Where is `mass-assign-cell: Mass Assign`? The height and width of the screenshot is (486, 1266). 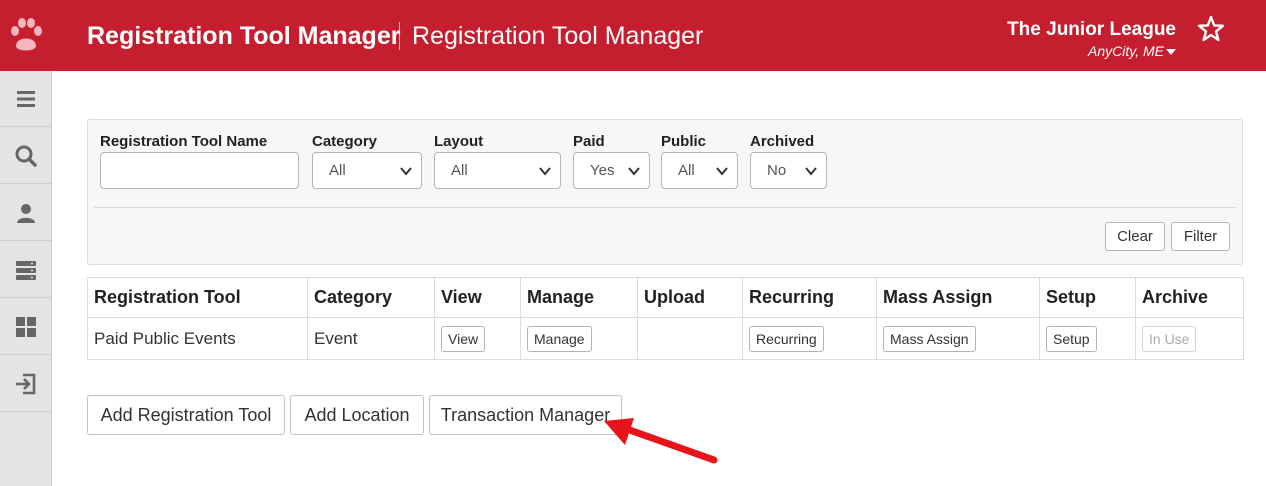
mass-assign-cell: Mass Assign is located at coordinates (958, 338).